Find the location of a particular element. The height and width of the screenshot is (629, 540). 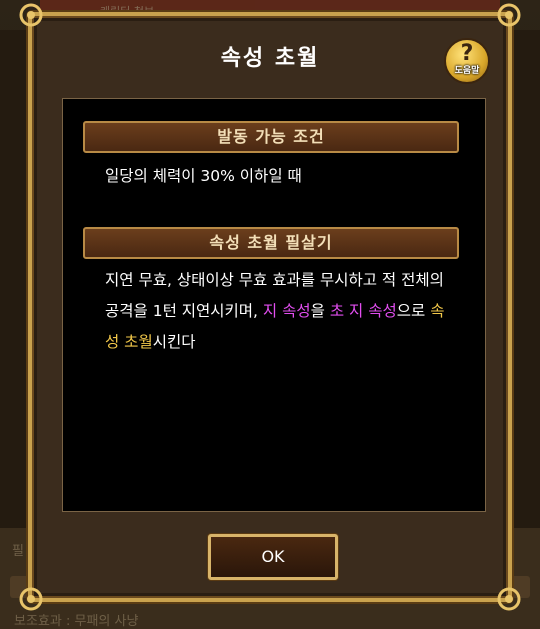

help-button: ? 도움말 is located at coordinates (467, 61).